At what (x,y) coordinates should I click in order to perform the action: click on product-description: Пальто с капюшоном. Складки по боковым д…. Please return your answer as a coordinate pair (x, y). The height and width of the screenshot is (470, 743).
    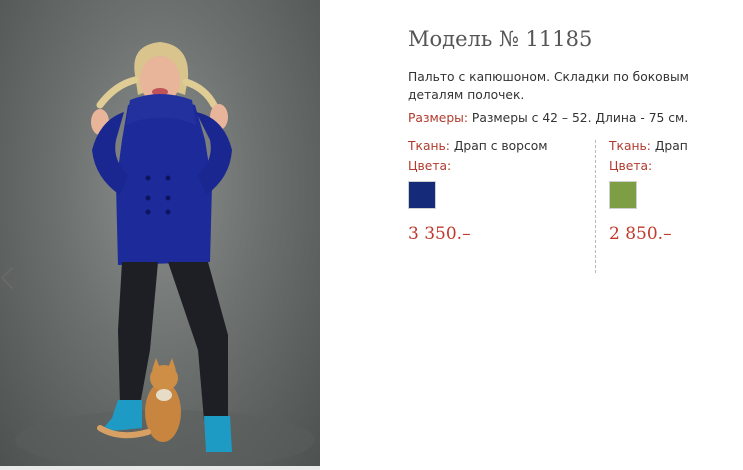
    Looking at the image, I should click on (548, 86).